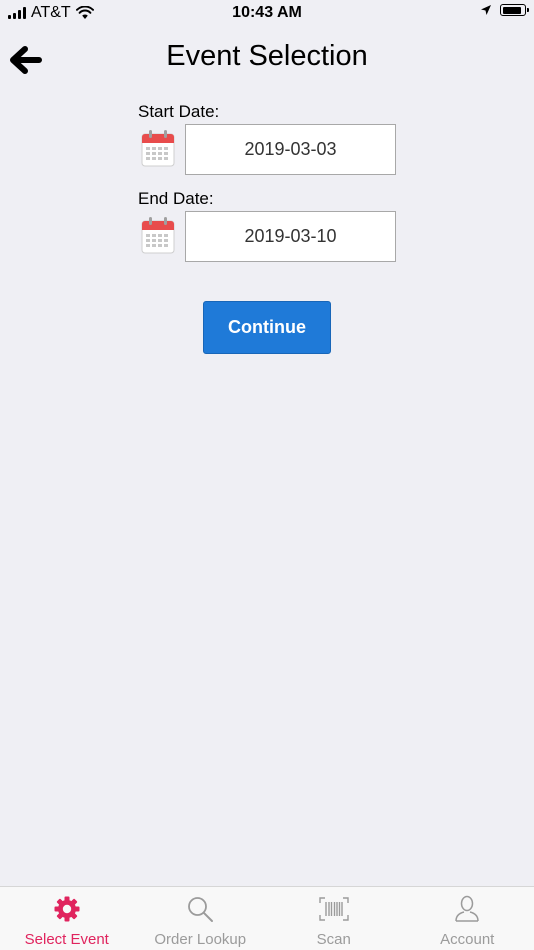 The image size is (534, 950). I want to click on tab-account: Account, so click(467, 918).